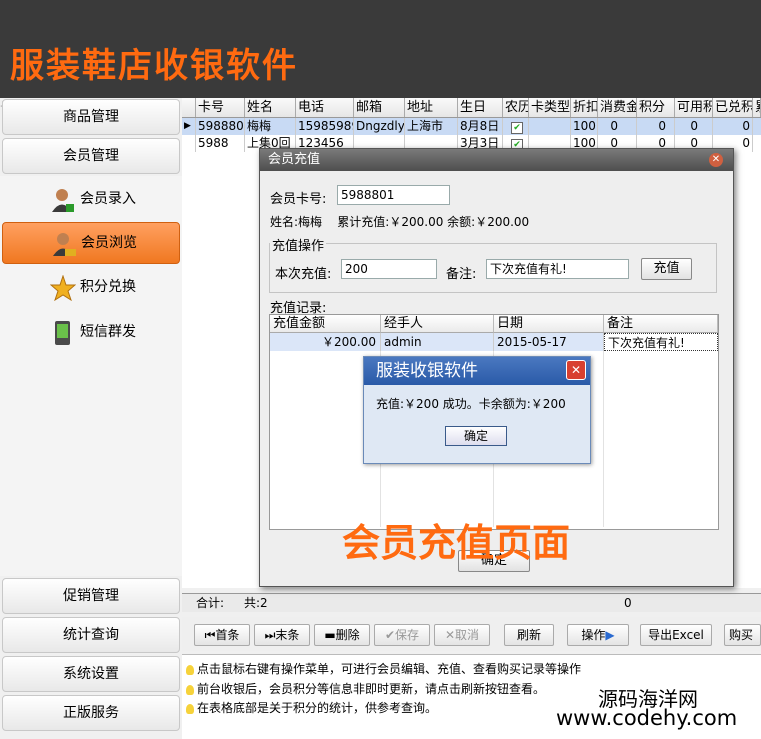 The image size is (761, 739). What do you see at coordinates (383, 668) in the screenshot?
I see `hint-line: 点击鼠标右键有操作菜单，可进行会员编辑、充值、查看购买记录等操作` at bounding box center [383, 668].